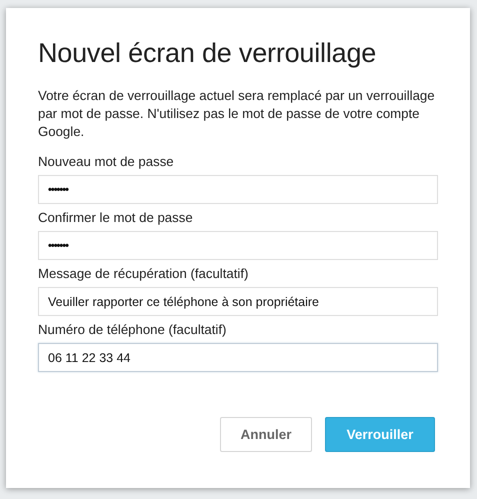 This screenshot has width=477, height=499. I want to click on cancel-button: Annuler, so click(266, 434).